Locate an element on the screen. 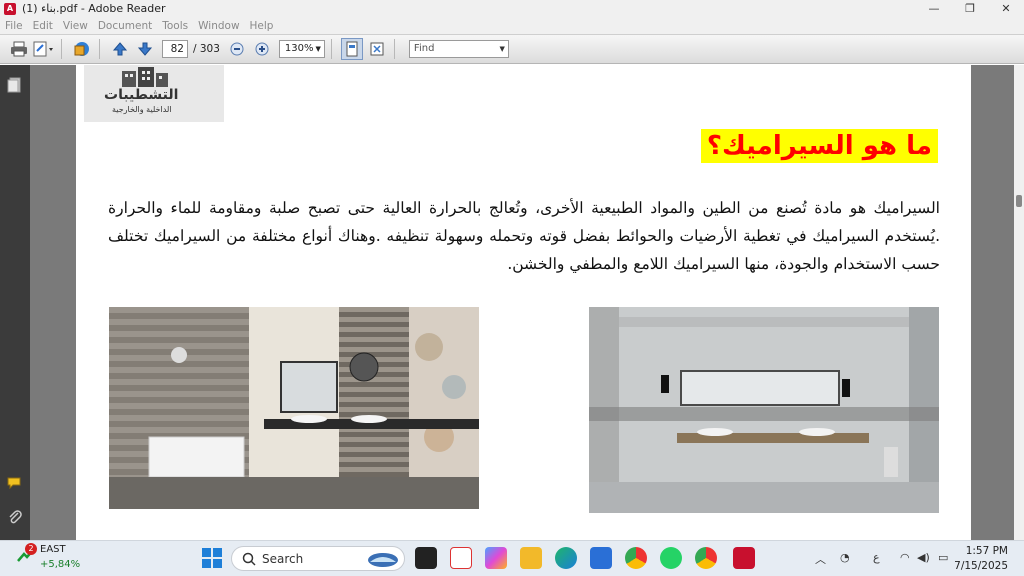  close-button: ✕ is located at coordinates (1006, 8).